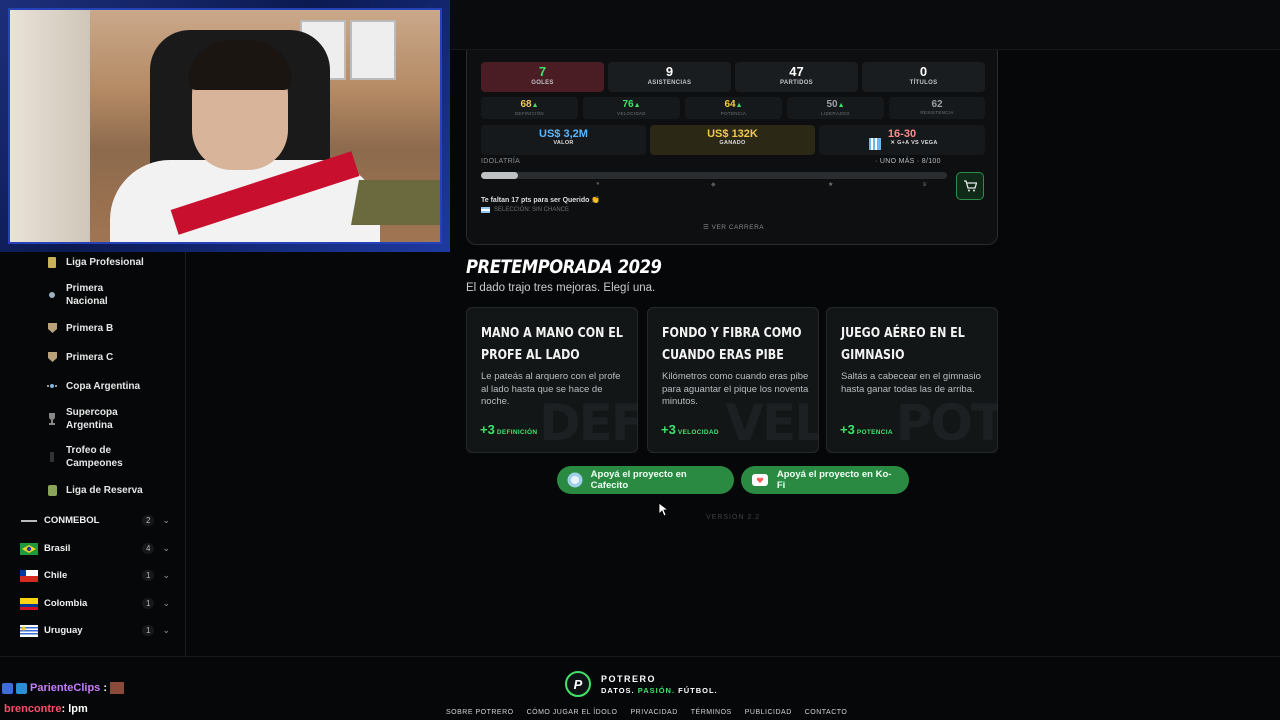  What do you see at coordinates (52, 262) in the screenshot?
I see `liga-profesional-icon` at bounding box center [52, 262].